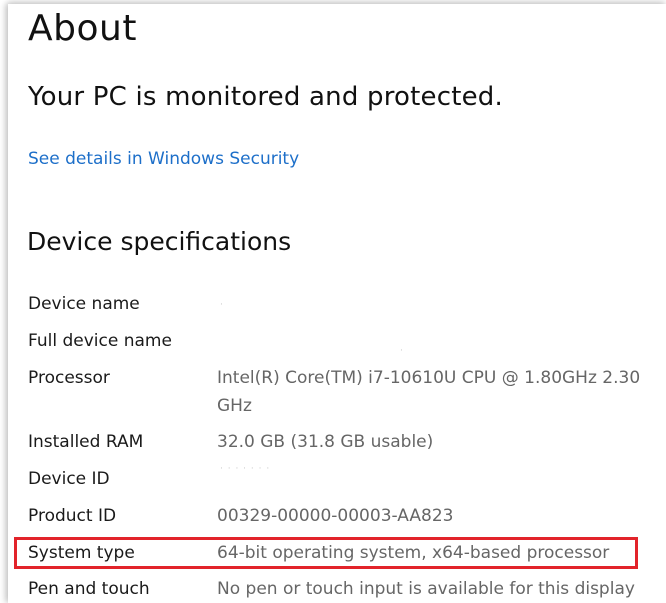 The height and width of the screenshot is (603, 666). Describe the element at coordinates (84, 304) in the screenshot. I see `device-name-label: Device name` at that location.